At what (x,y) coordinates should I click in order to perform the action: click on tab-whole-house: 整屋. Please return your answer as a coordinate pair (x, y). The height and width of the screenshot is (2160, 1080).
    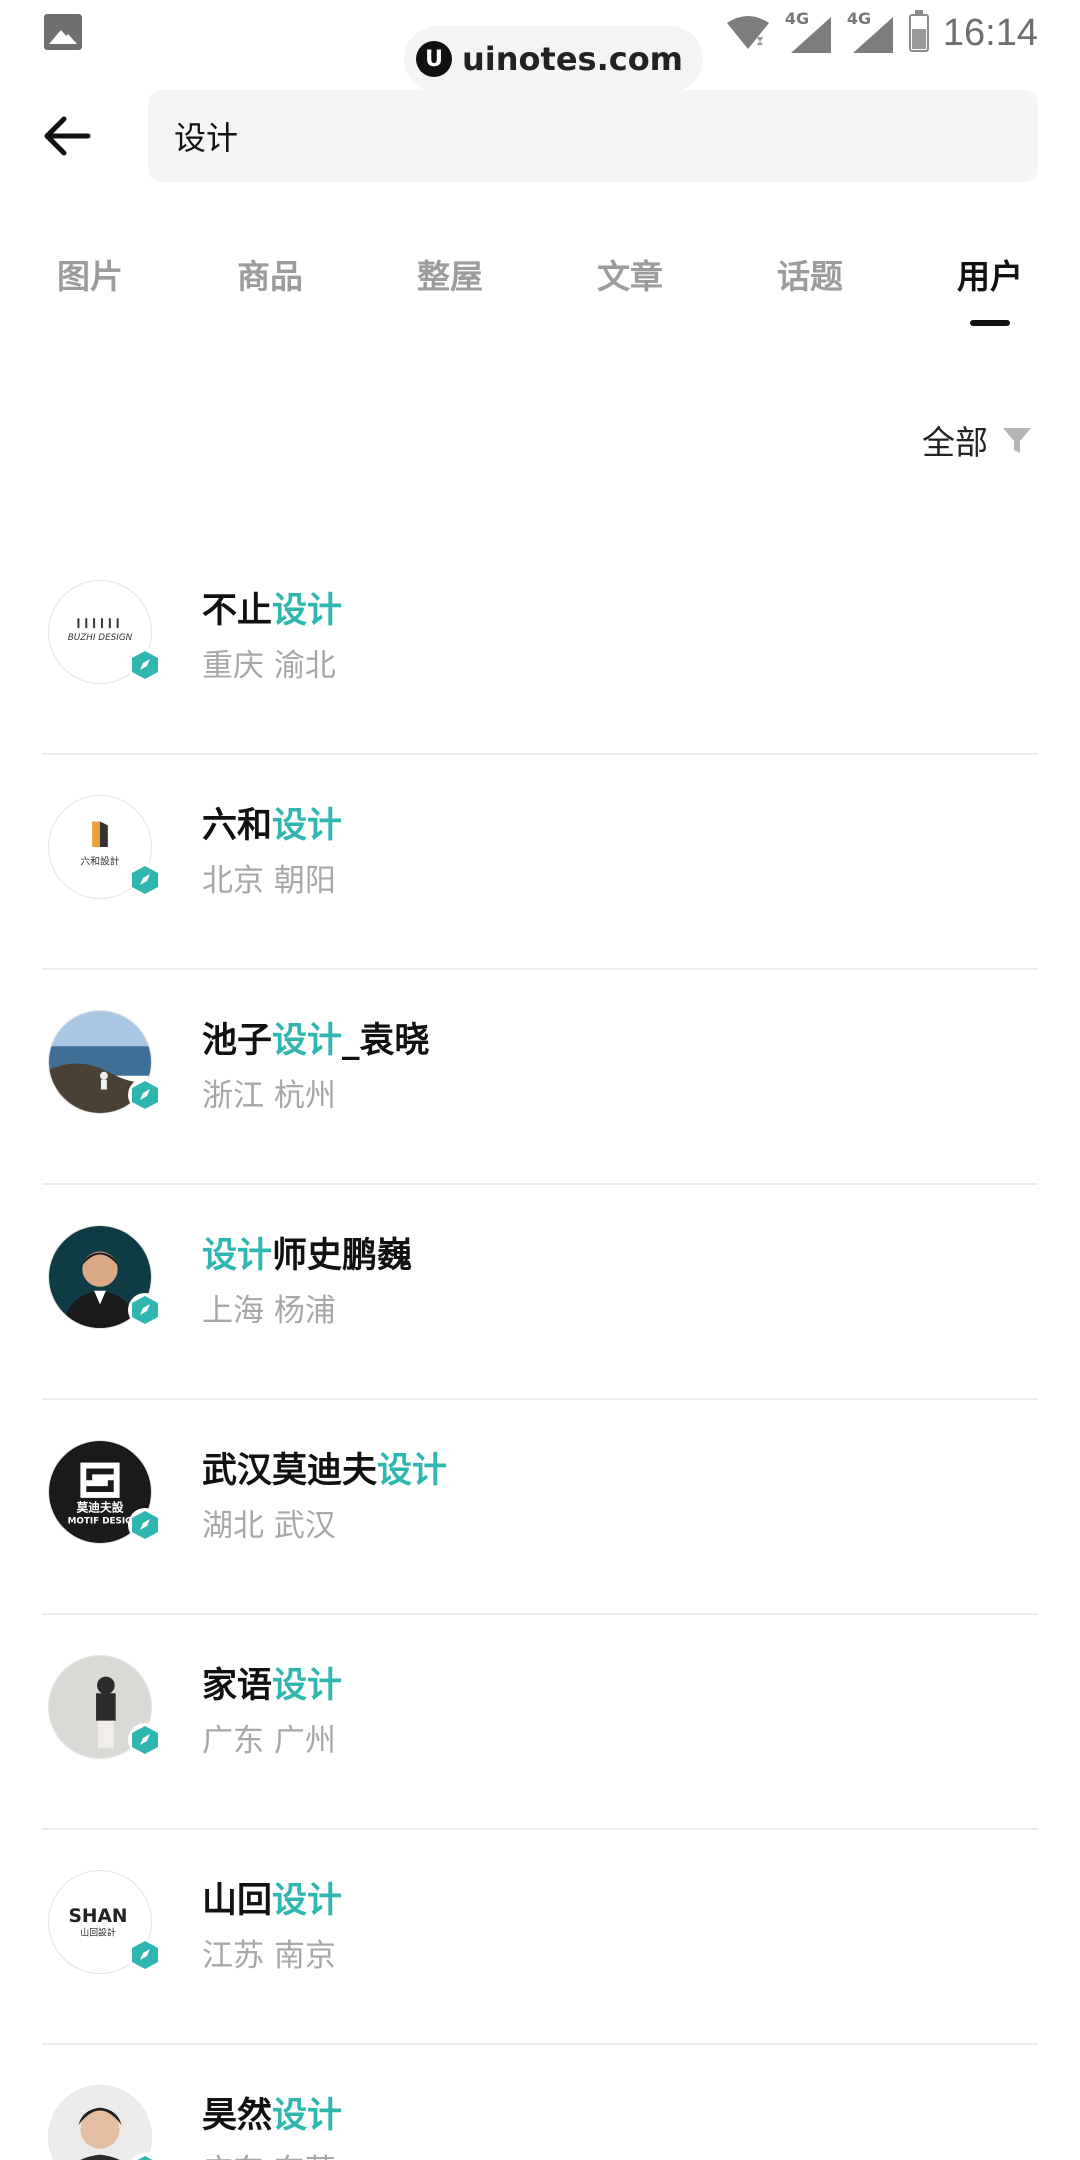
    Looking at the image, I should click on (450, 274).